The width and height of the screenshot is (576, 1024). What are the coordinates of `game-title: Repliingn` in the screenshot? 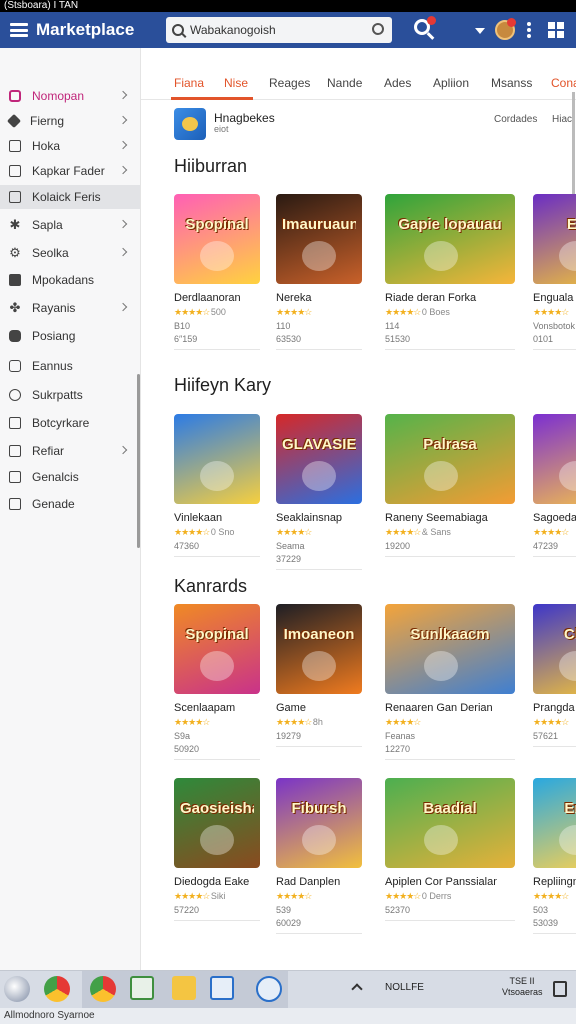 It's located at (554, 882).